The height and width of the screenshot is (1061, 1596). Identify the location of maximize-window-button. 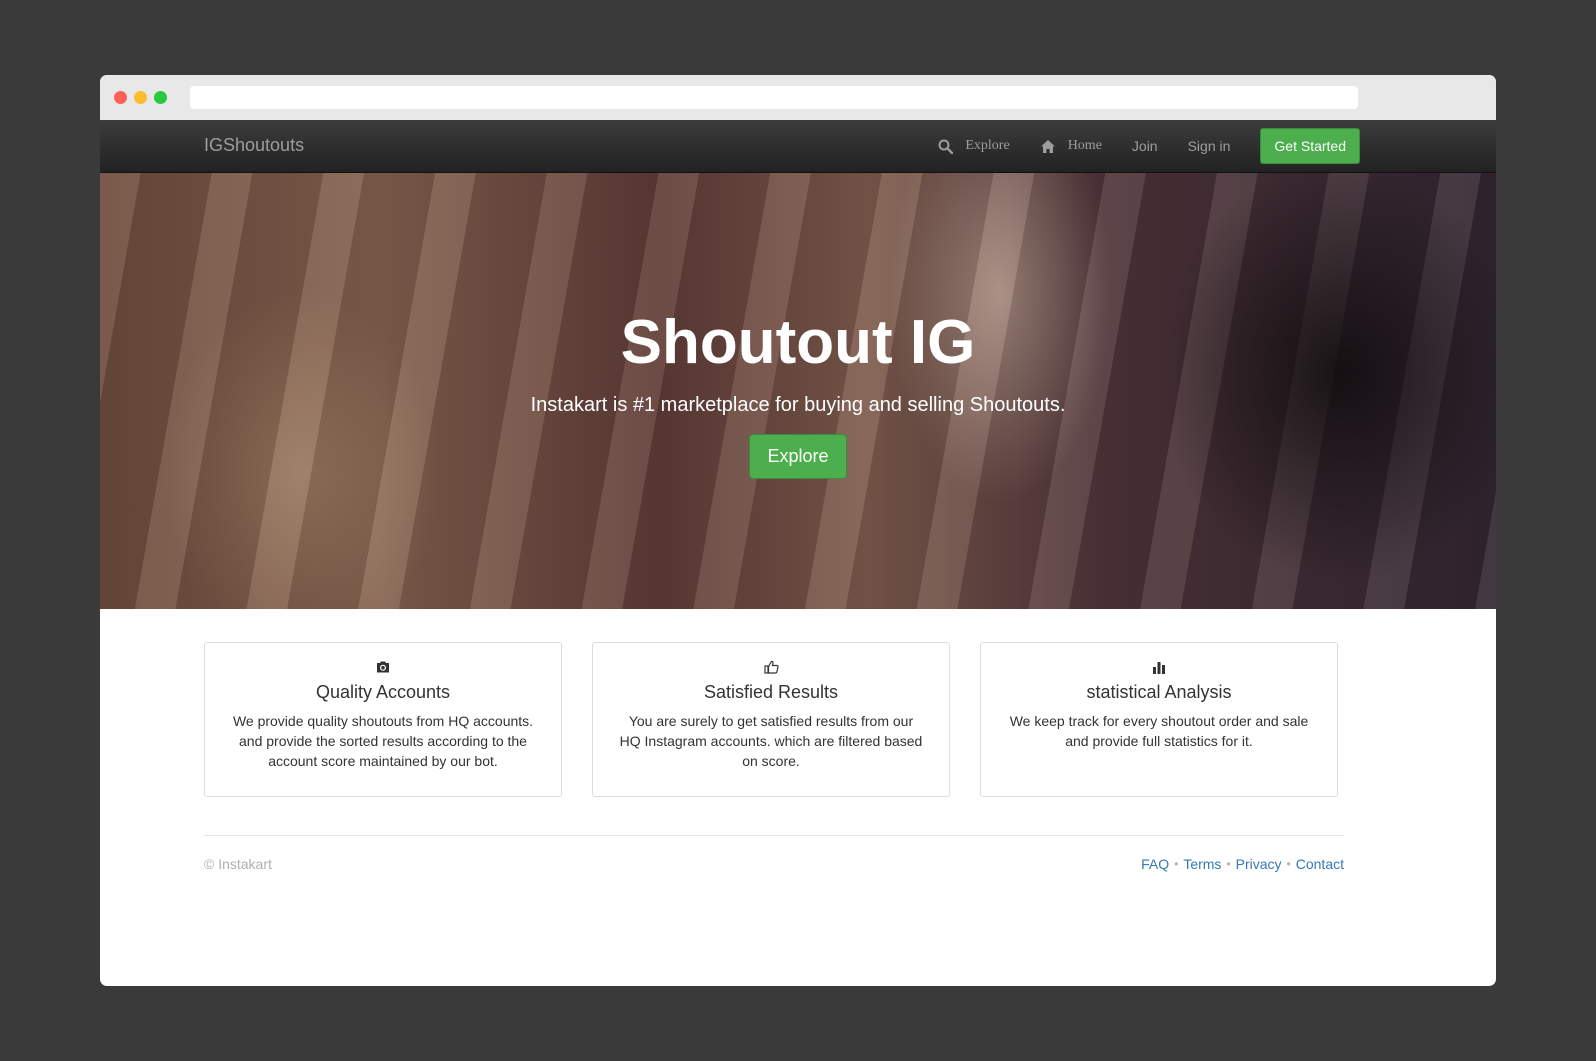
(160, 97).